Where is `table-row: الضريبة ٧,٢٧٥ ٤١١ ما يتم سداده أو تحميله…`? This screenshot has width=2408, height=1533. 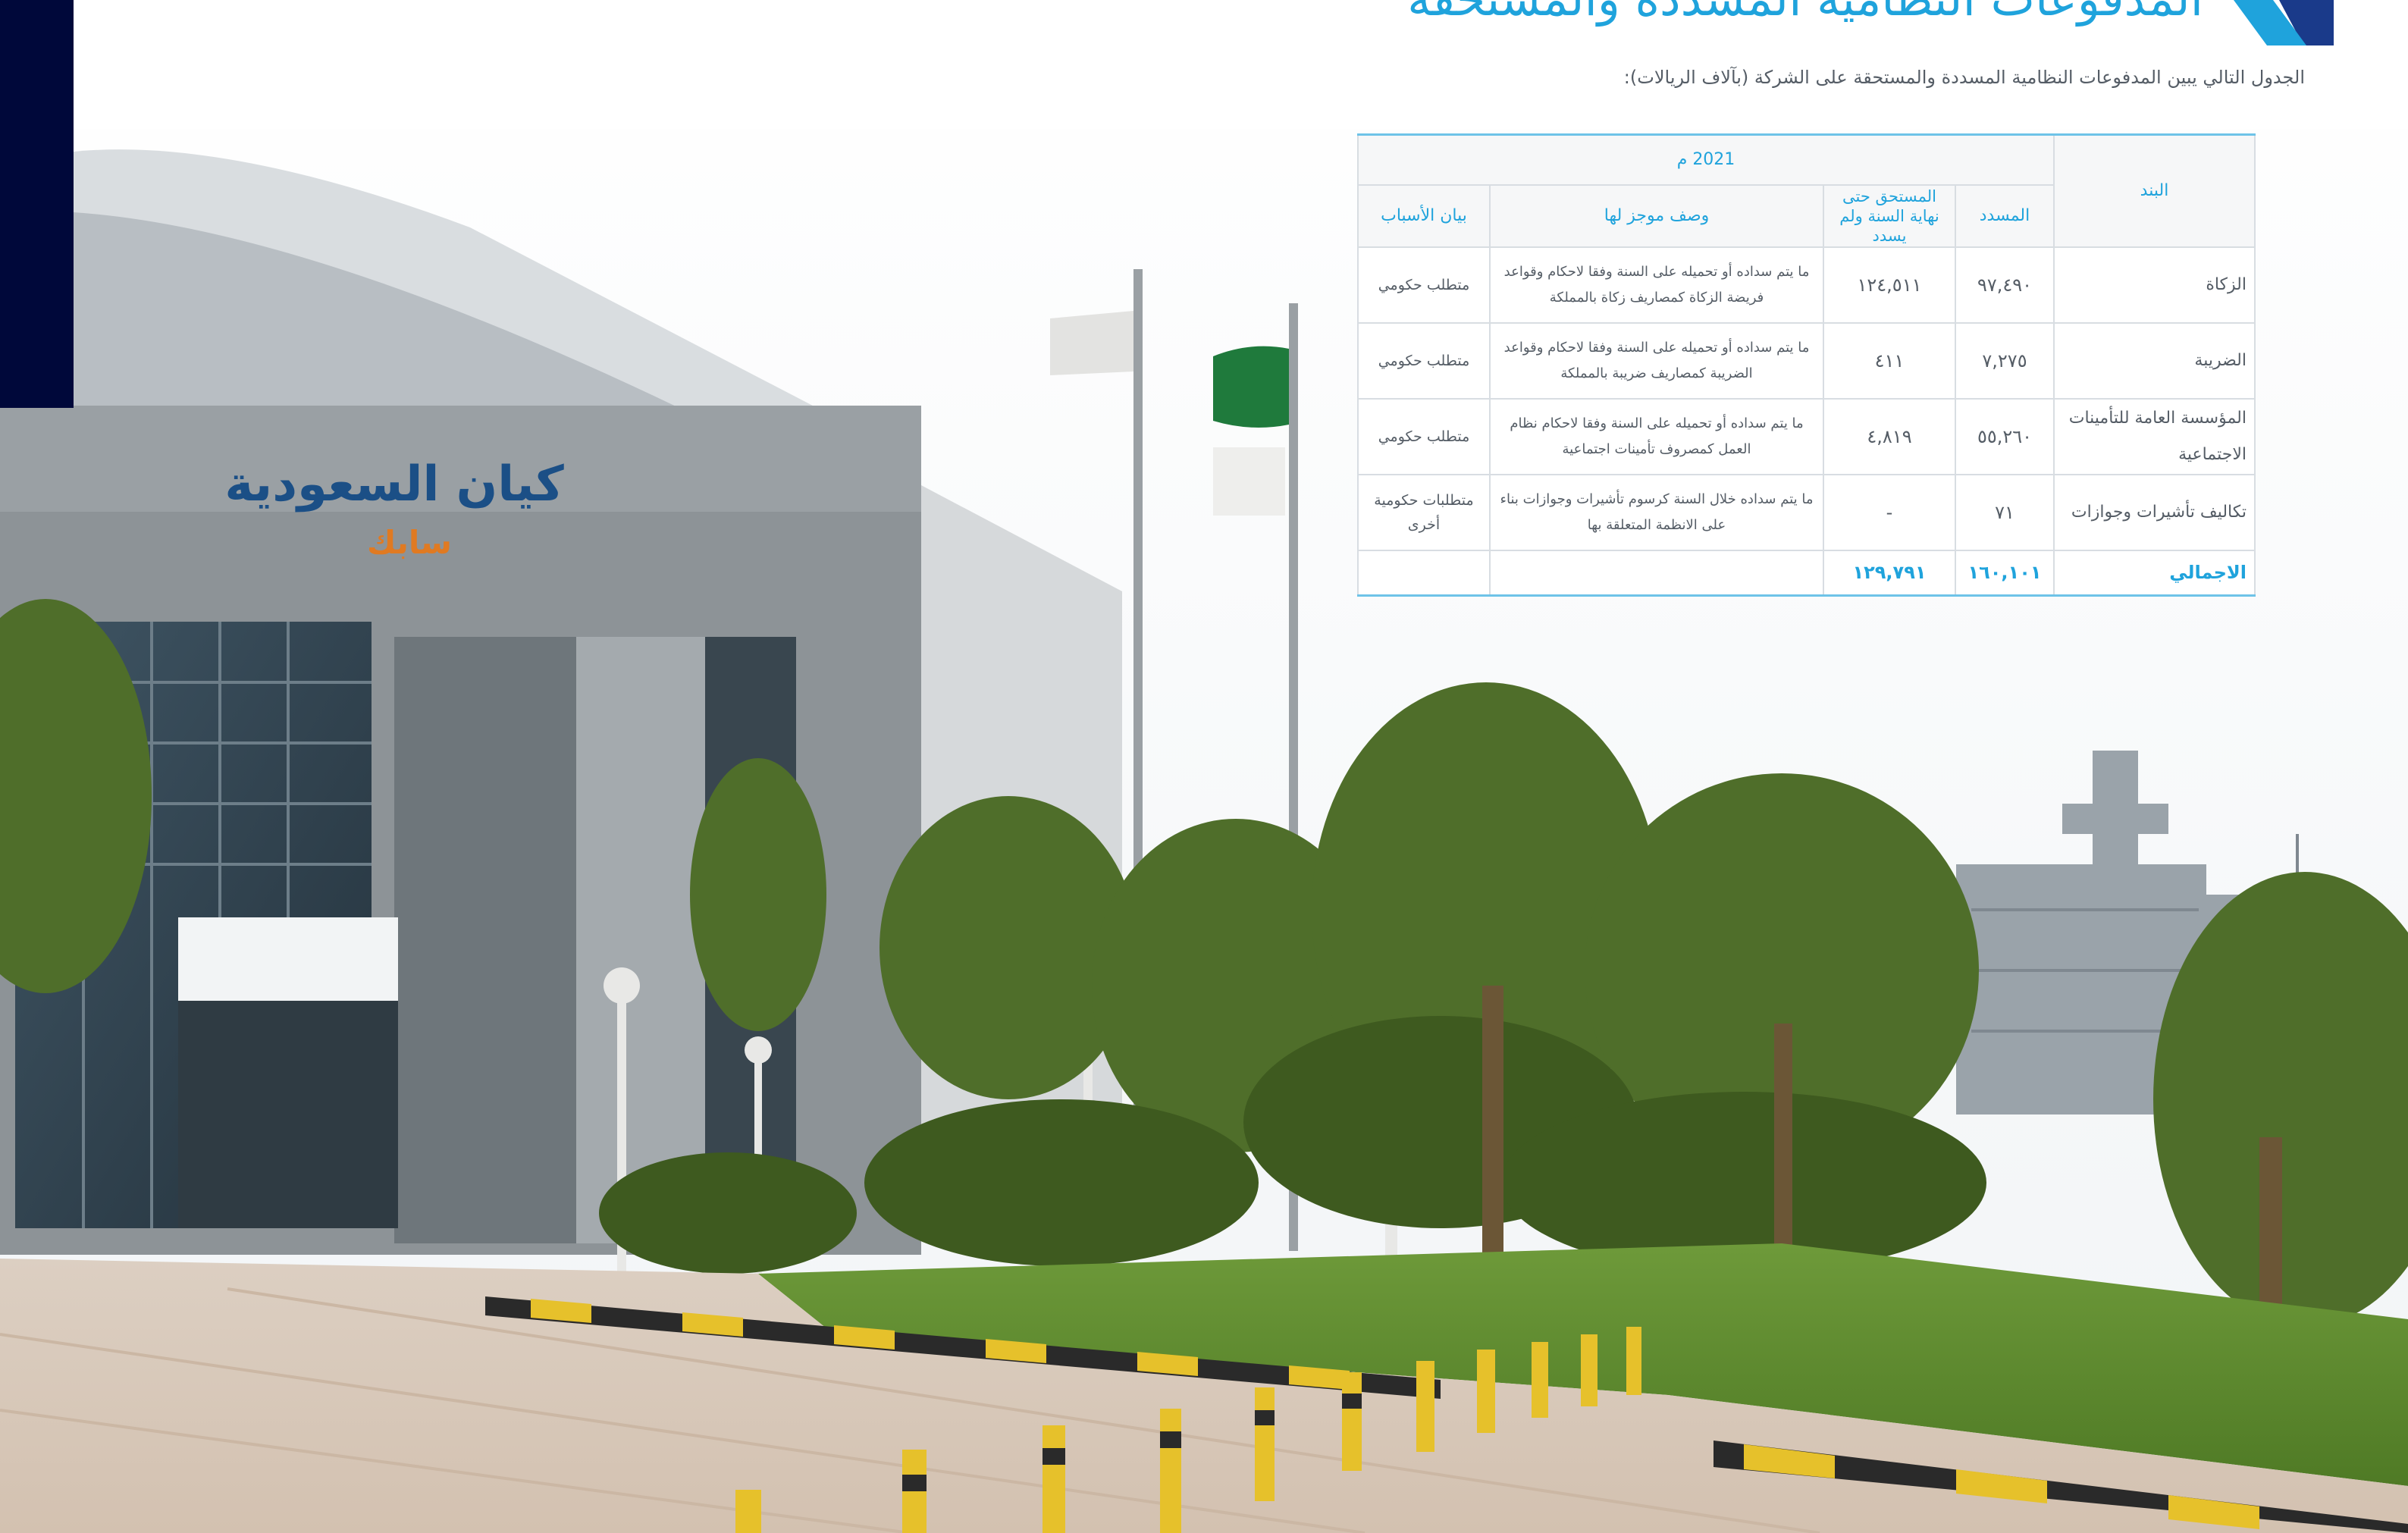
table-row: الضريبة ٧,٢٧٥ ٤١١ ما يتم سداده أو تحميله… is located at coordinates (1806, 360).